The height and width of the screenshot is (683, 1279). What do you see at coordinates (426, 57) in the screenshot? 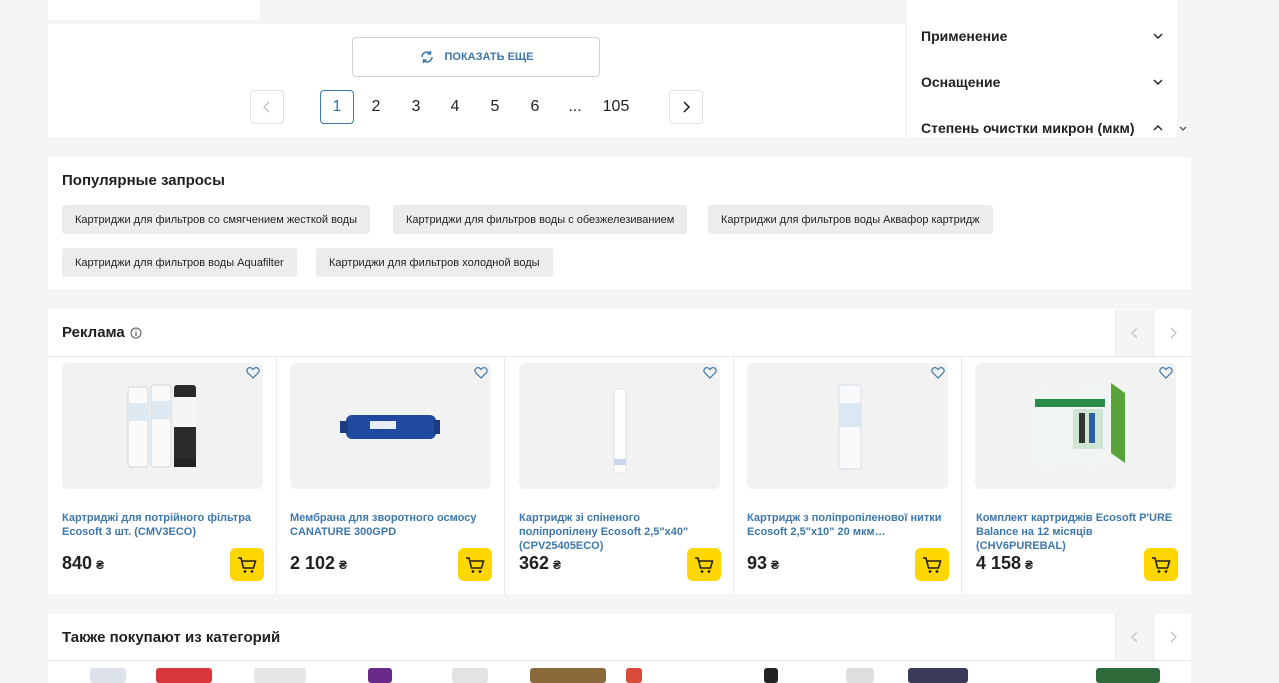
I see `refresh-icon` at bounding box center [426, 57].